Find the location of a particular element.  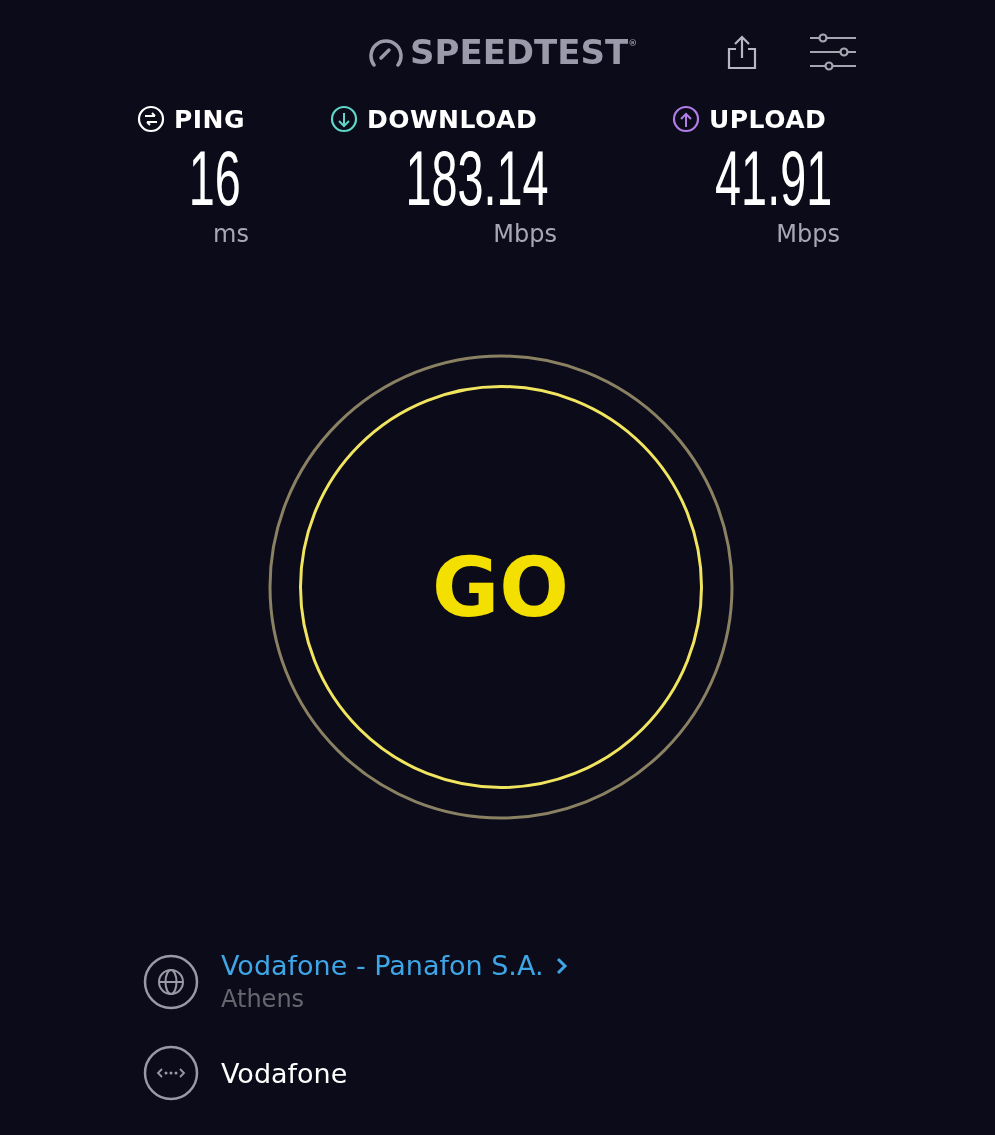

metric-value: 183.14 is located at coordinates (477, 178).